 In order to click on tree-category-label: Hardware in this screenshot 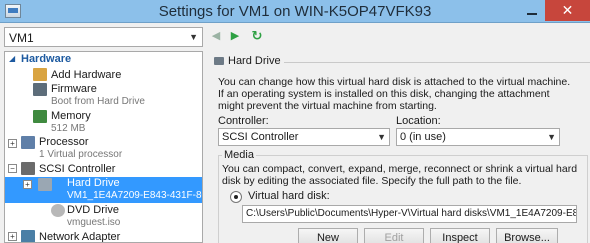, I will do `click(46, 59)`.